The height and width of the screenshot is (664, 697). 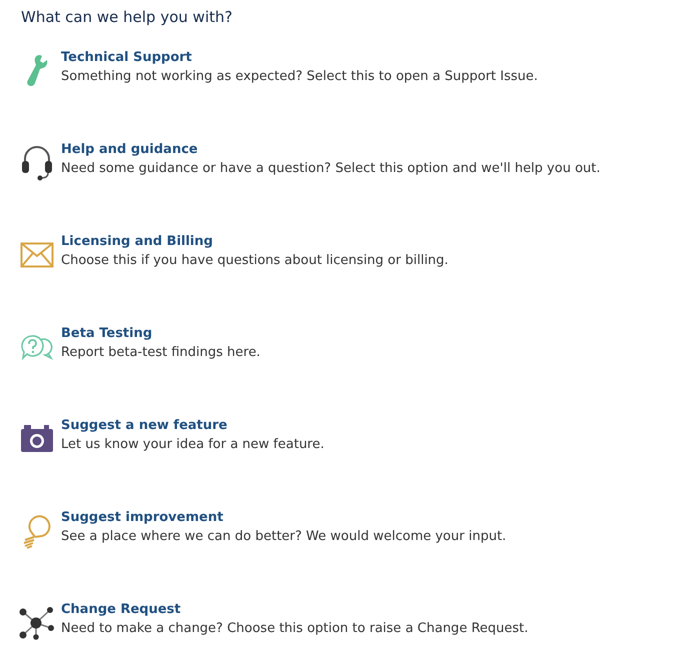 I want to click on wrench-icon, so click(x=37, y=71).